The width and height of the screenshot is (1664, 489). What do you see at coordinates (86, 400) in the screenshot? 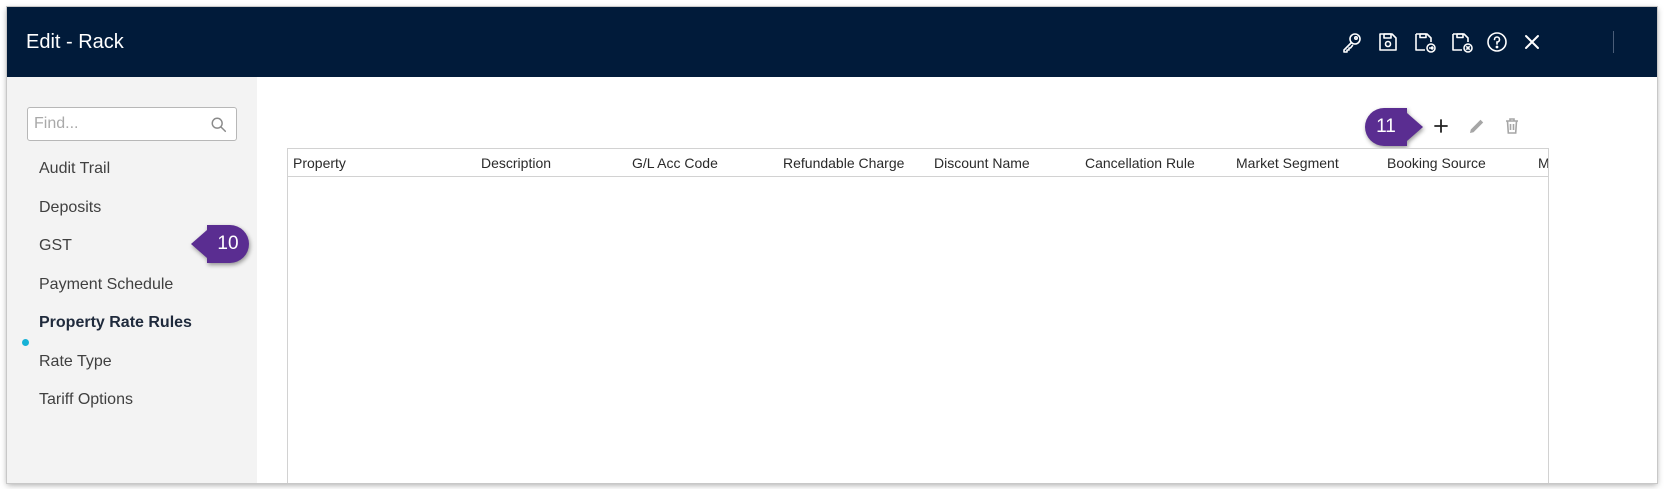
I see `sidebar-item-tariff-options: Tariff Options` at bounding box center [86, 400].